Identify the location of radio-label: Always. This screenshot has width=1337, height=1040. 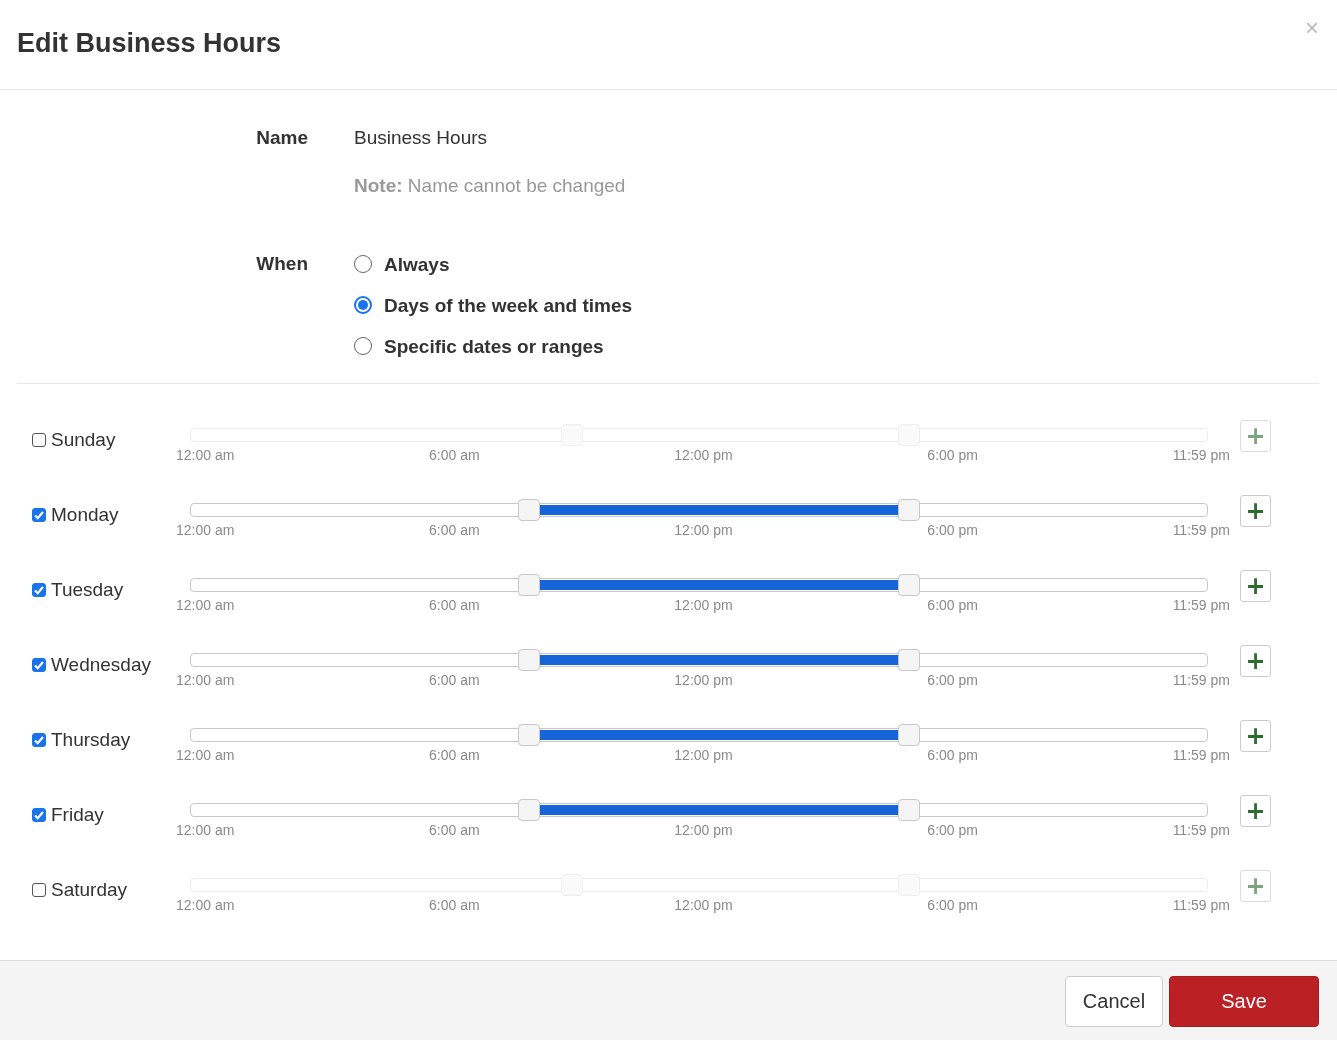
(417, 264).